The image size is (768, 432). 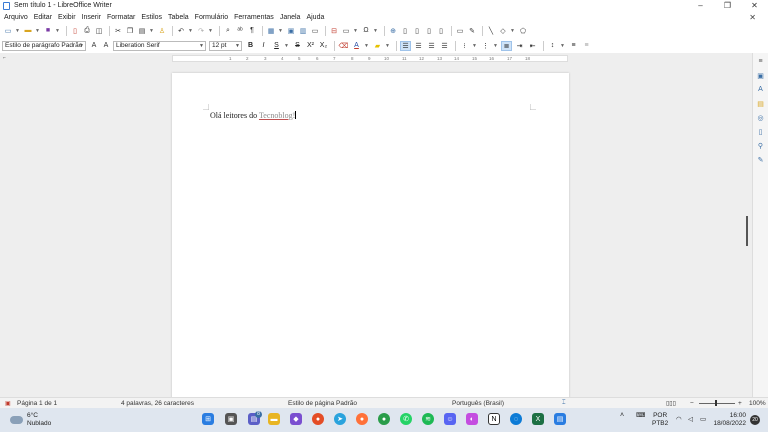 I want to click on notification-badge: 20, so click(x=755, y=420).